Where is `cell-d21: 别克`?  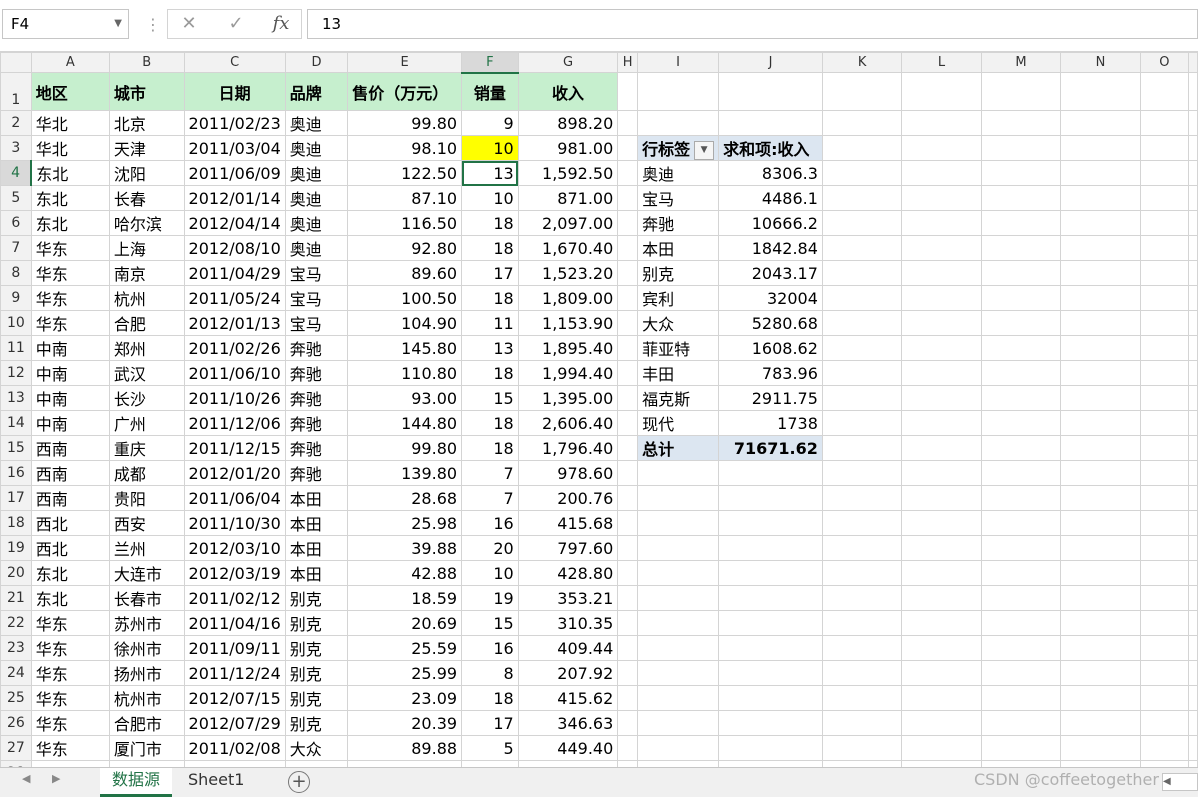
cell-d21: 别克 is located at coordinates (316, 598).